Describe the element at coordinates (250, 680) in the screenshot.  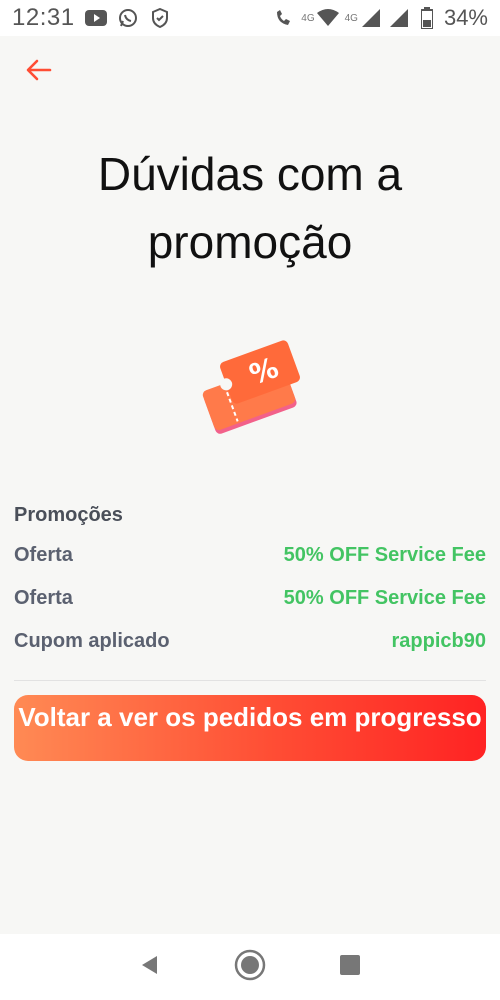
I see `divider` at that location.